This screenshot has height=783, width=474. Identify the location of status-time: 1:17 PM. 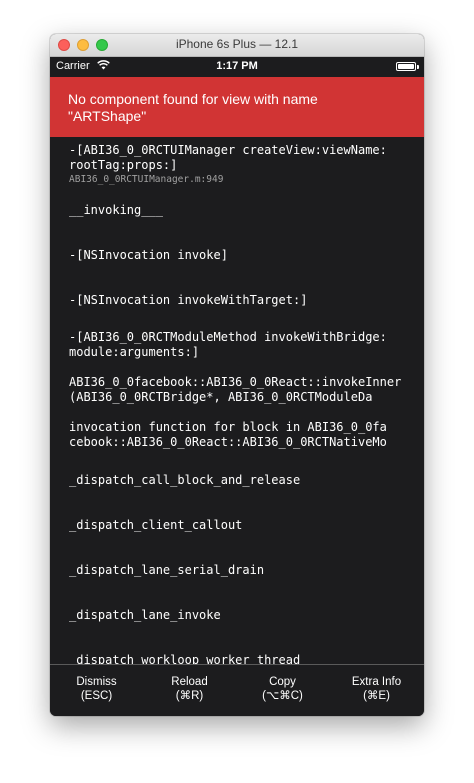
(237, 66).